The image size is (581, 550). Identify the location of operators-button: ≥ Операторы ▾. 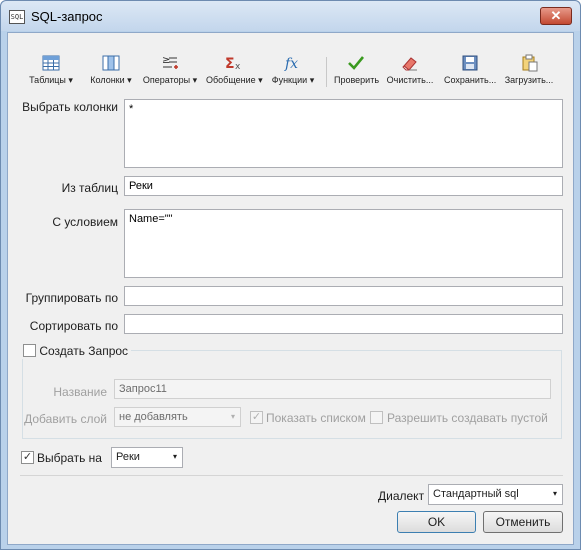
(170, 70).